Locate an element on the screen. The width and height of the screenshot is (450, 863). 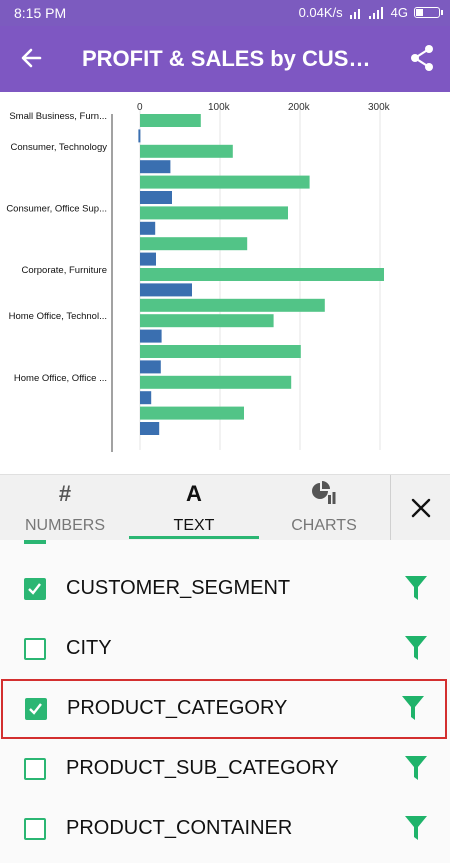
status-right: 0.04K/s 4G is located at coordinates (370, 12).